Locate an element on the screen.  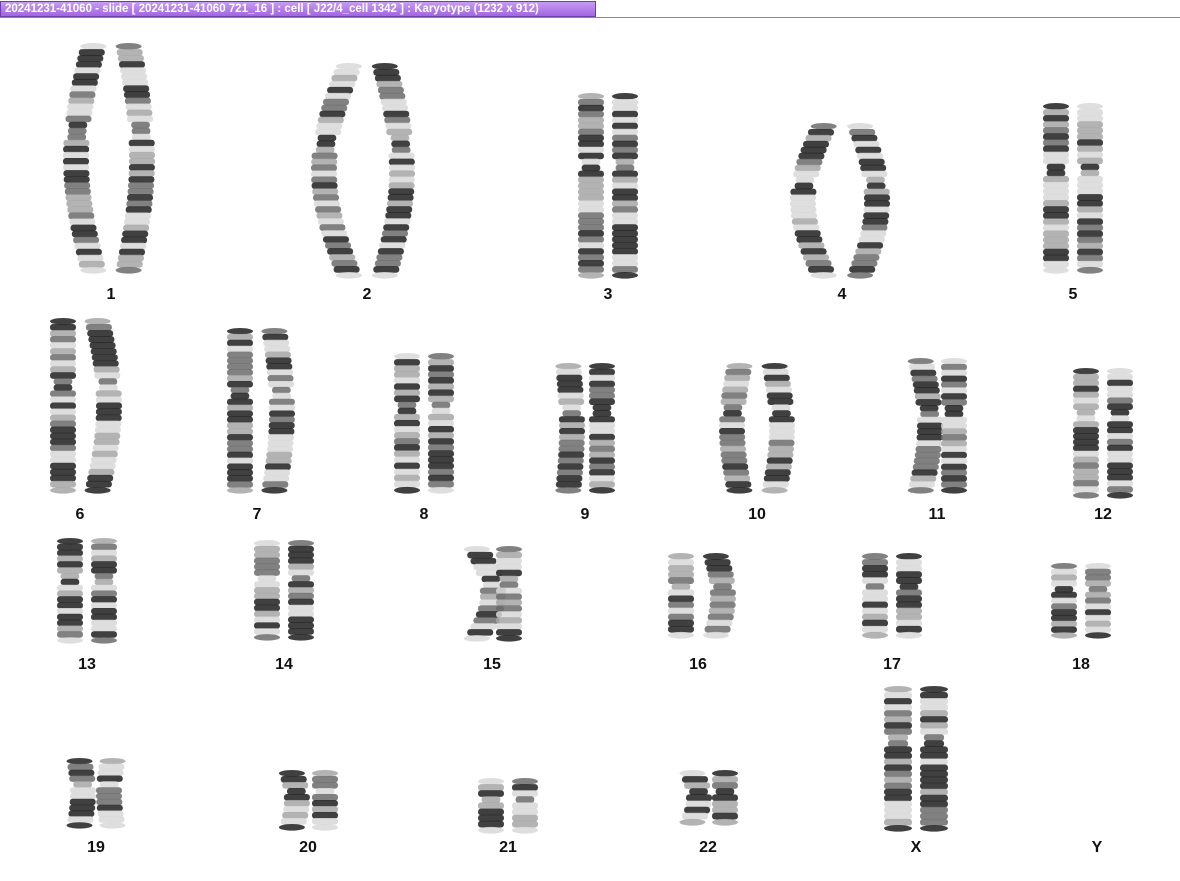
chromosome-8-b is located at coordinates (441, 423).